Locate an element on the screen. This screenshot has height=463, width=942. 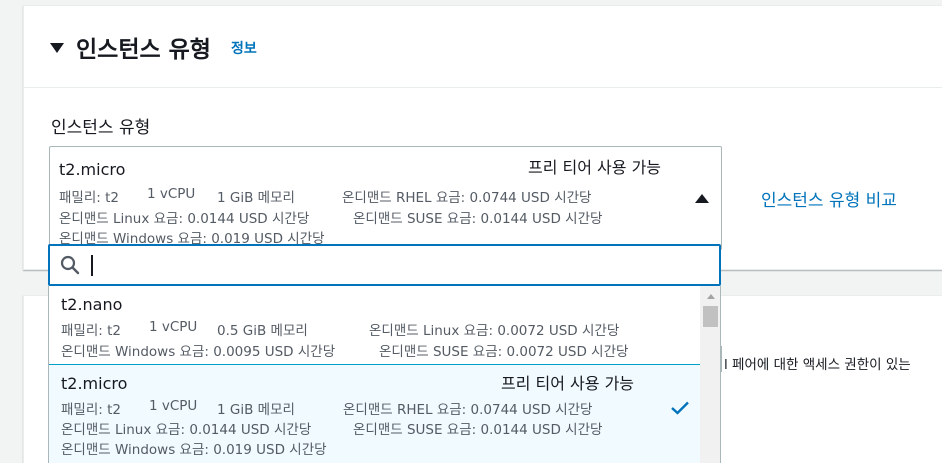
panel-title: 인스턴스 유형 is located at coordinates (143, 50).